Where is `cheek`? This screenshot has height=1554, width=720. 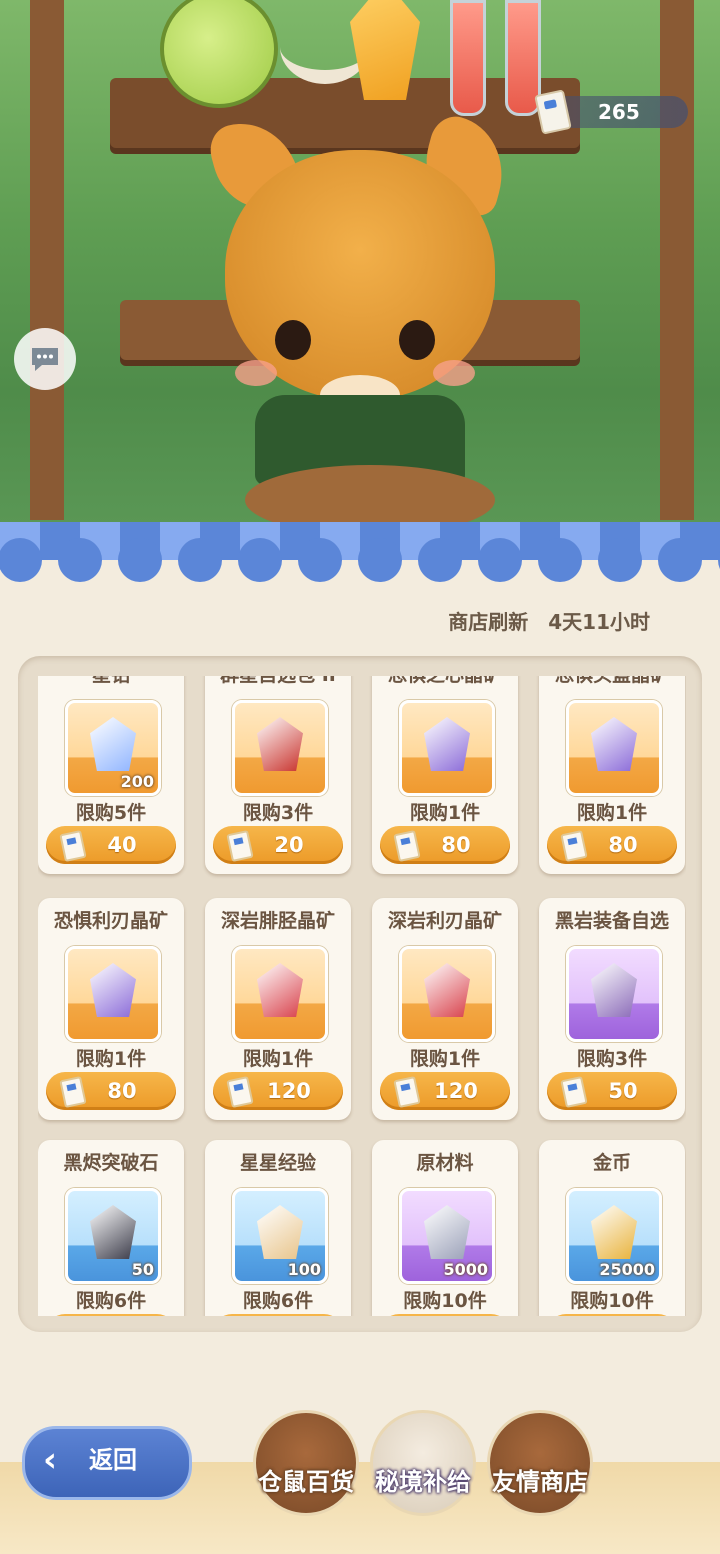 cheek is located at coordinates (454, 373).